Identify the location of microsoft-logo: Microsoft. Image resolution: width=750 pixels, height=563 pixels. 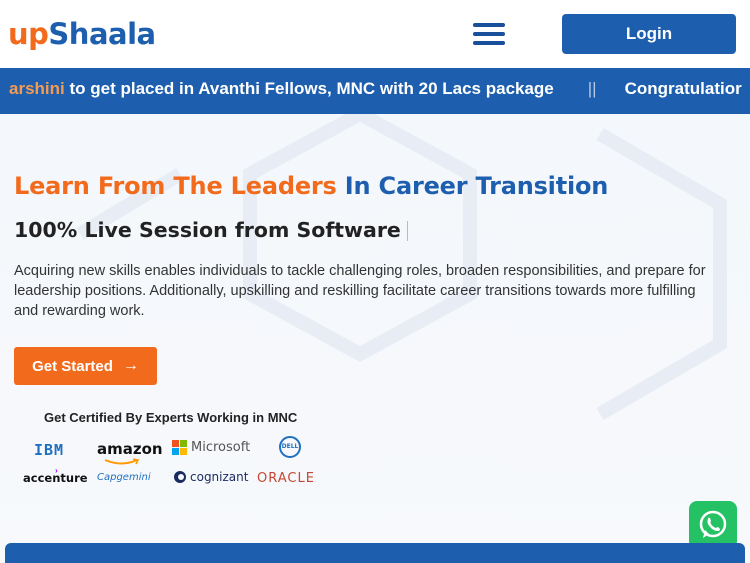
(211, 447).